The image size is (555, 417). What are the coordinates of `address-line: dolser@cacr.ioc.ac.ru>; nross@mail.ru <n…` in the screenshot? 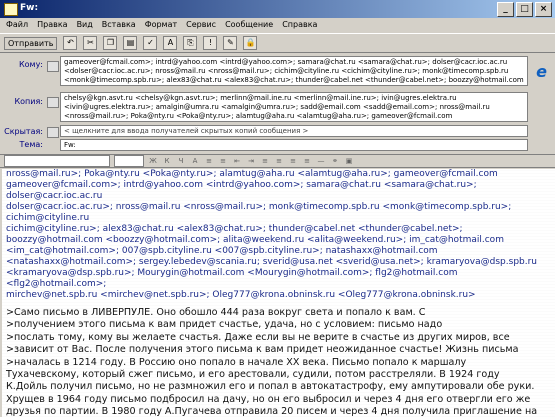 It's located at (278, 213).